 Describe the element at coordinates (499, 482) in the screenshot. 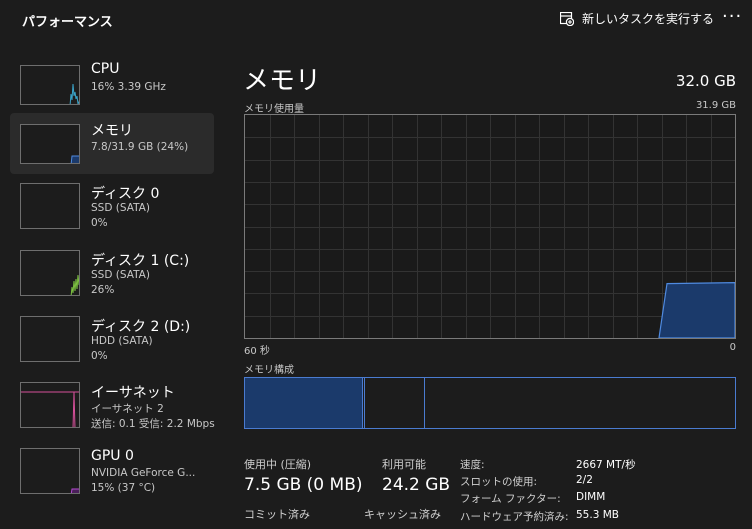

I see `slots-label: スロットの使用:` at that location.